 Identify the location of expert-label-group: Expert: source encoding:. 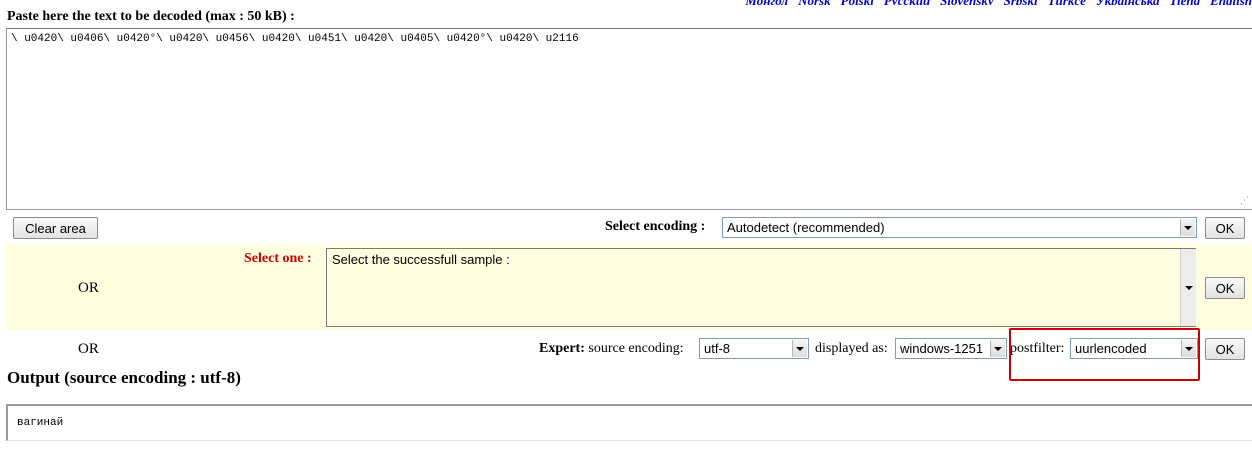
(611, 349).